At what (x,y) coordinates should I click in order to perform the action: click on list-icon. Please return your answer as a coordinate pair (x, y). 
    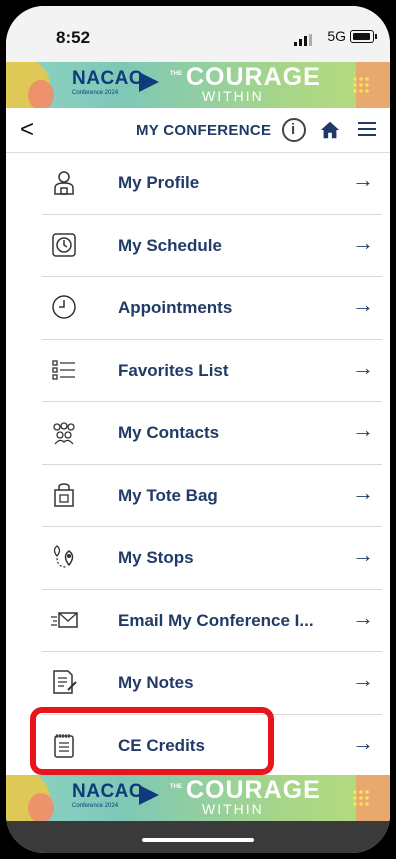
    Looking at the image, I should click on (63, 369).